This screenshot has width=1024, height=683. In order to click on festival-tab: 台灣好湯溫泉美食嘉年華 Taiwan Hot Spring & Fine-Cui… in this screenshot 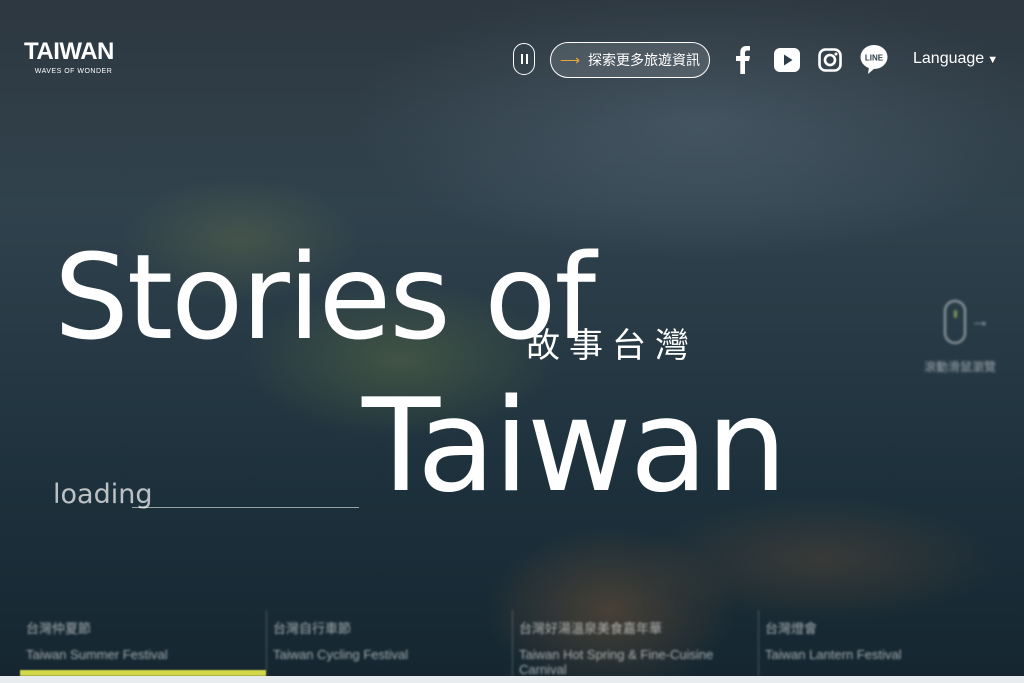, I will do `click(635, 643)`.